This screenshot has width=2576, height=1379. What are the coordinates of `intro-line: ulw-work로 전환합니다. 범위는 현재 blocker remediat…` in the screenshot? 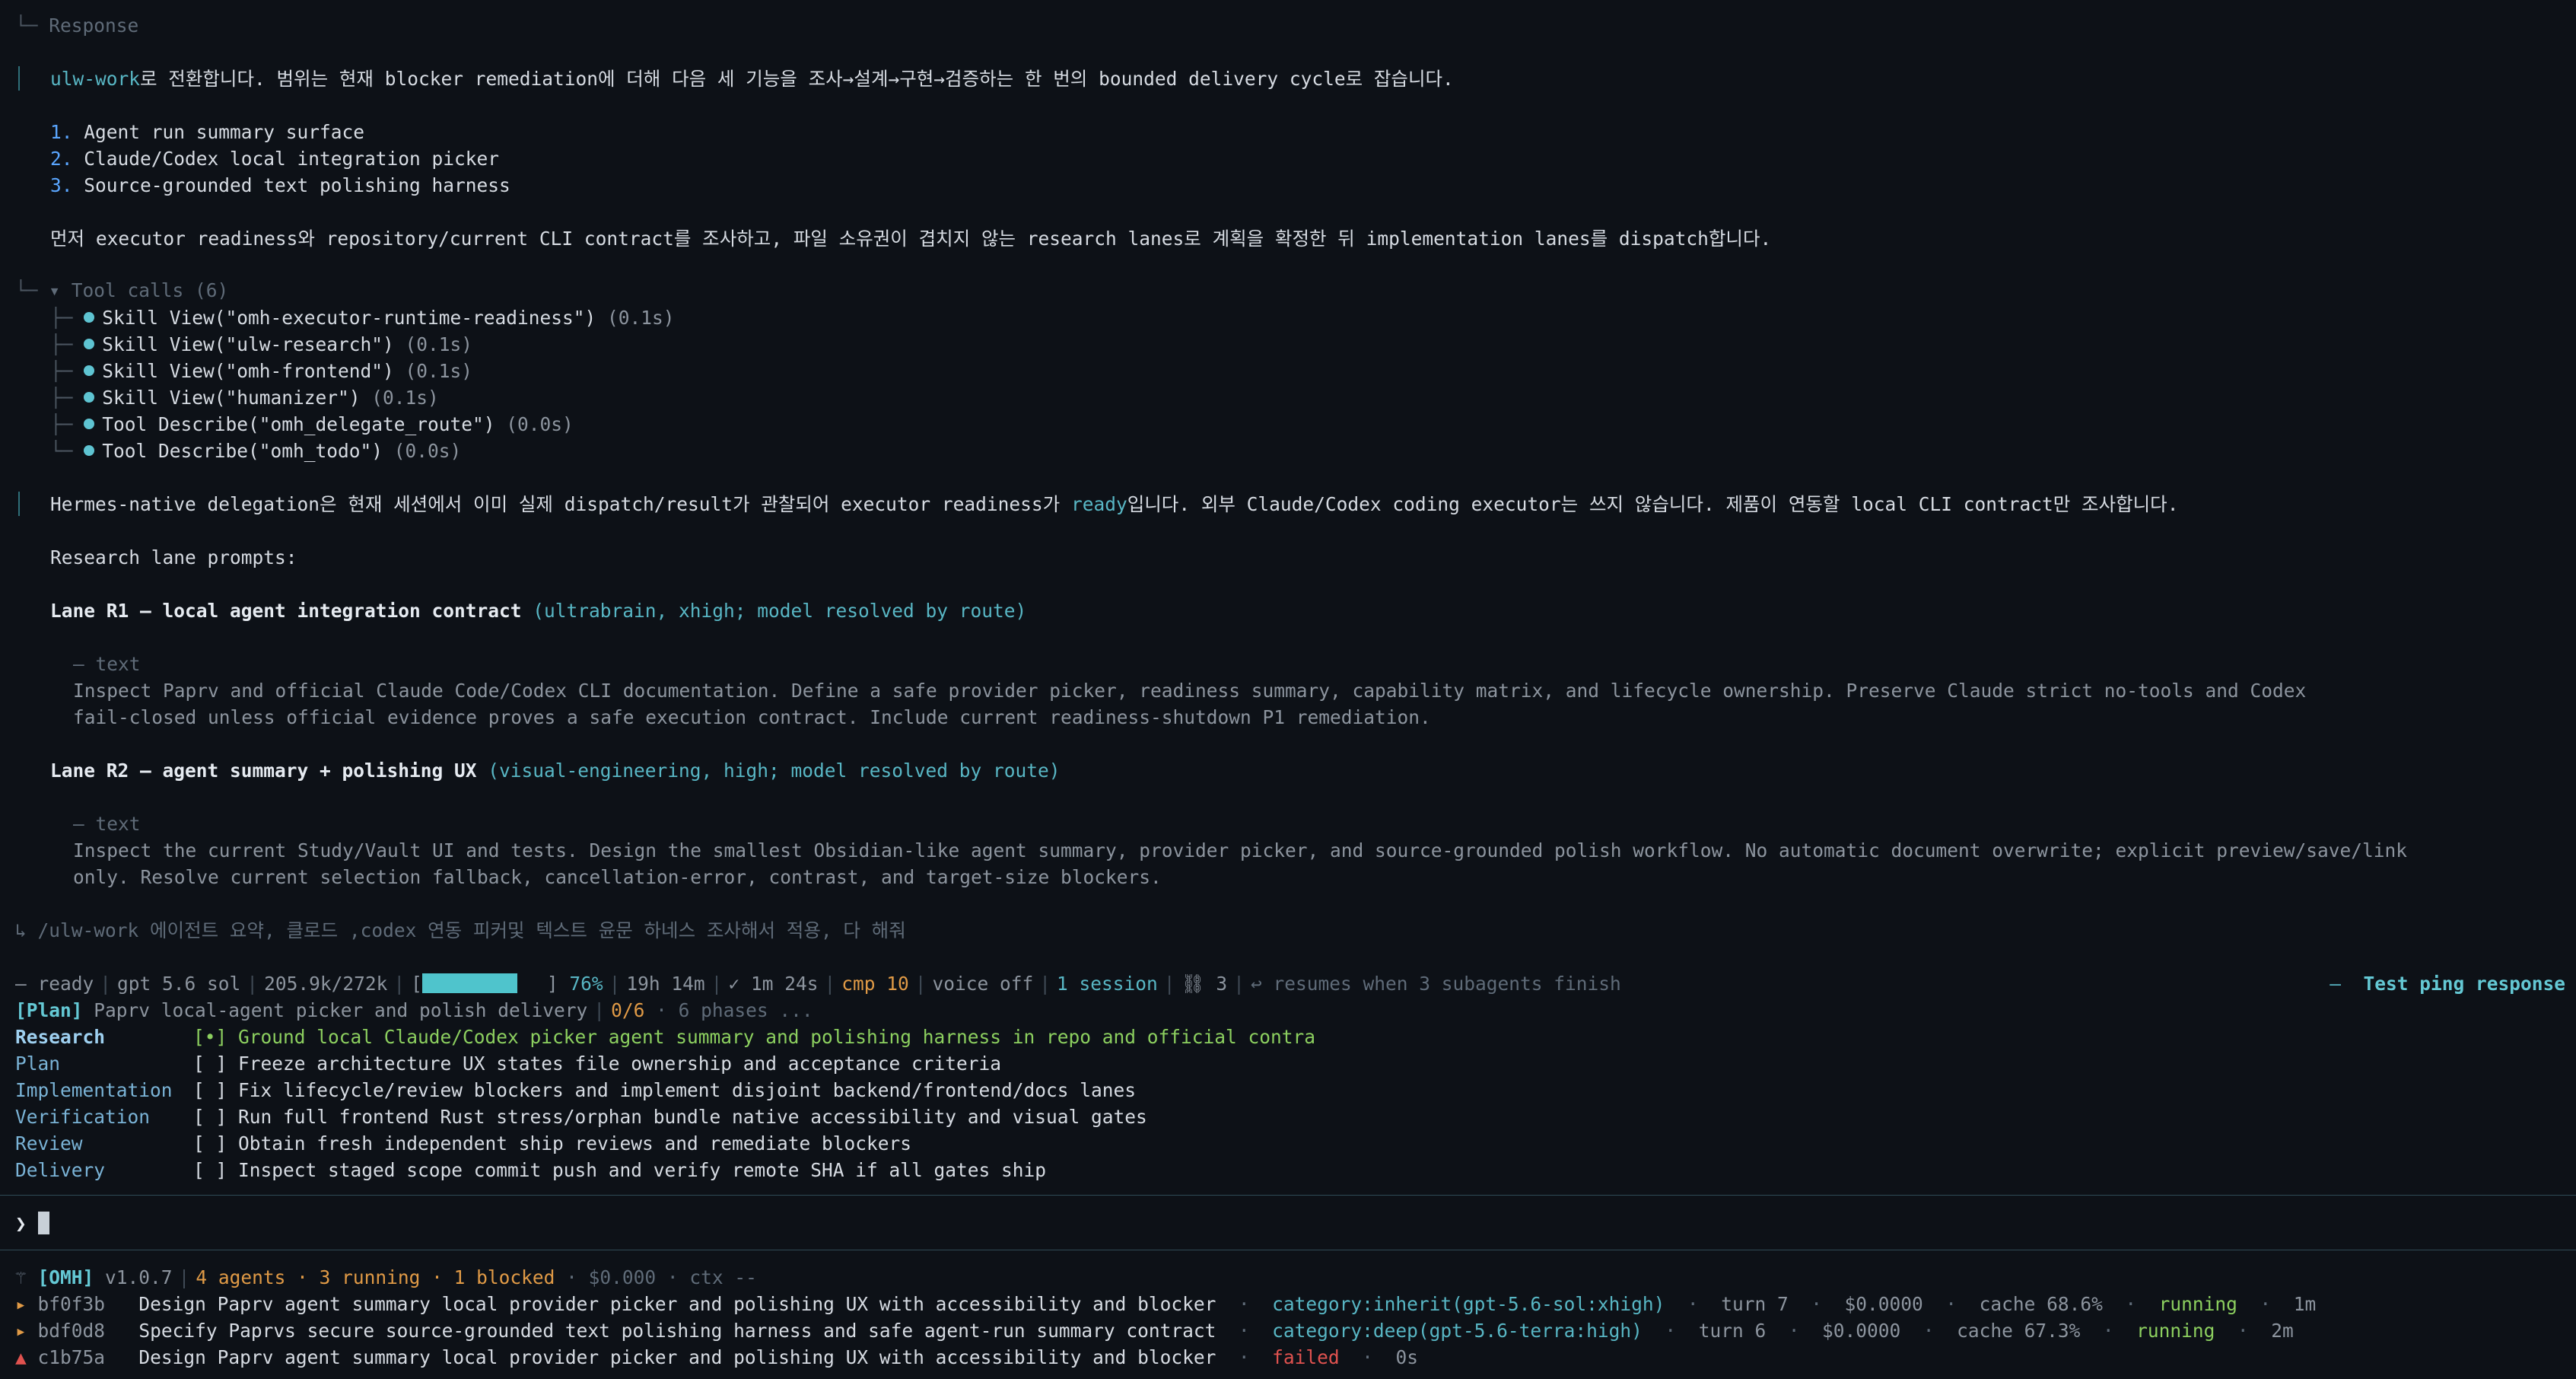 It's located at (752, 79).